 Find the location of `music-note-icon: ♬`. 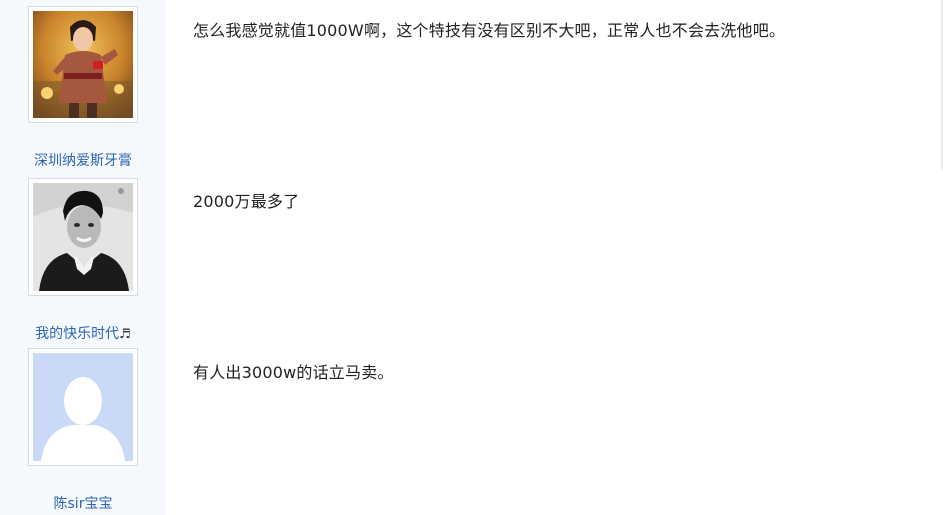

music-note-icon: ♬ is located at coordinates (125, 334).